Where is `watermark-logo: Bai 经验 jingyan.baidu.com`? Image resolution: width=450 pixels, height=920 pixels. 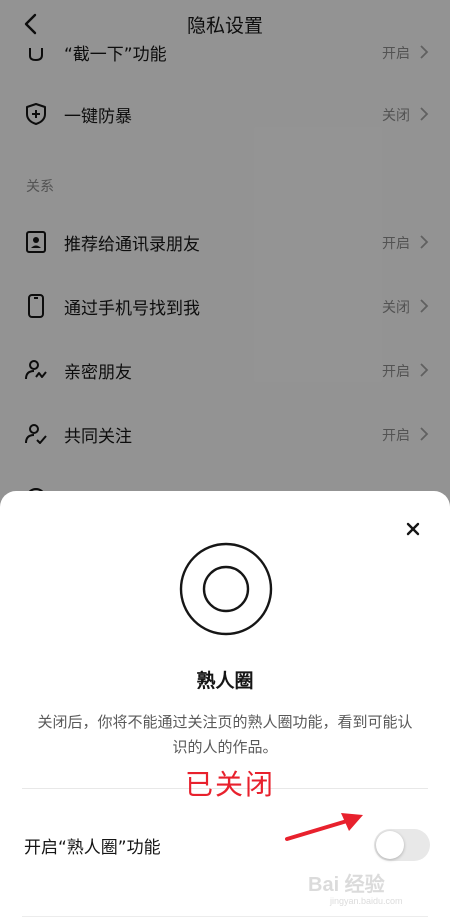
watermark-logo: Bai 经验 jingyan.baidu.com is located at coordinates (370, 886).